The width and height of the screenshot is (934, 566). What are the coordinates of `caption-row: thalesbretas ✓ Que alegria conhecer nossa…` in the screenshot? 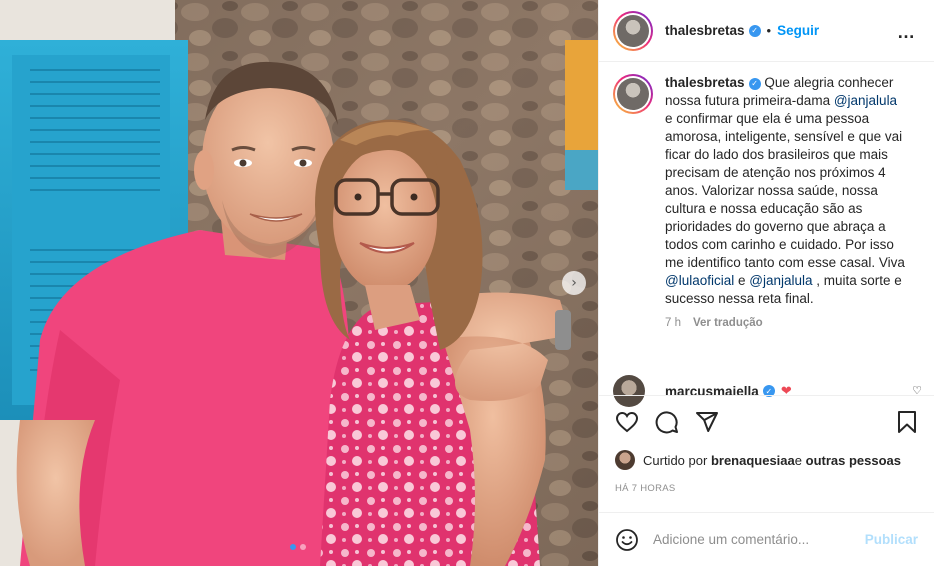 It's located at (765, 201).